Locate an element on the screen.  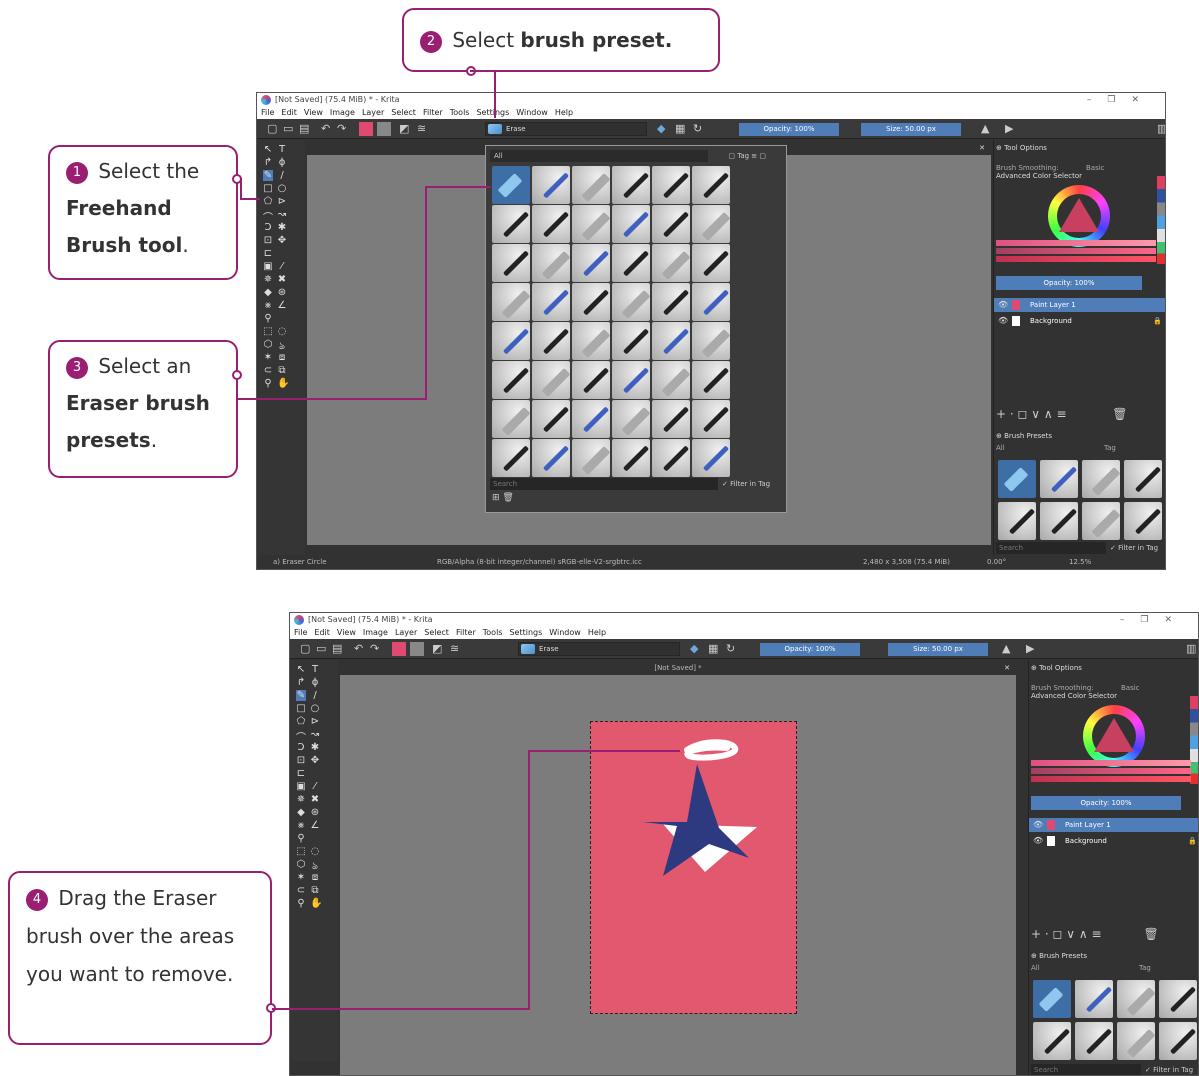
tool-options-header: ⊕ Tool Options is located at coordinates (1114, 668).